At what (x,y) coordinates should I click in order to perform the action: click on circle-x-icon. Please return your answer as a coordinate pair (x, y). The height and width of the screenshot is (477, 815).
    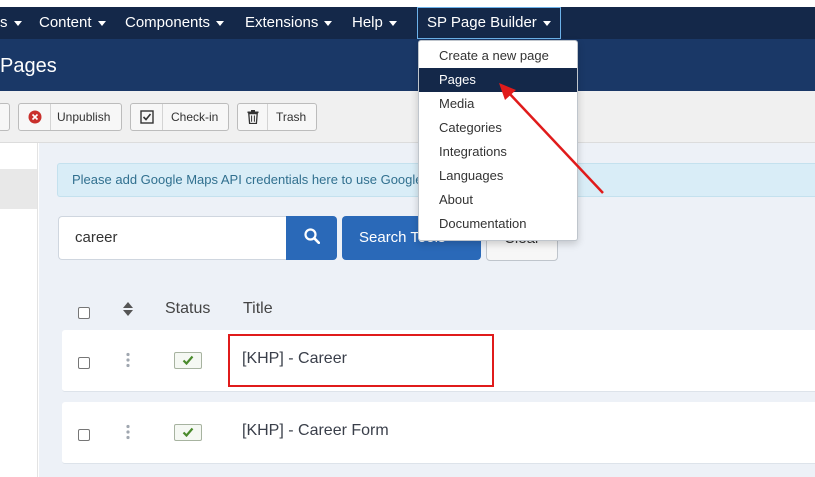
    Looking at the image, I should click on (35, 117).